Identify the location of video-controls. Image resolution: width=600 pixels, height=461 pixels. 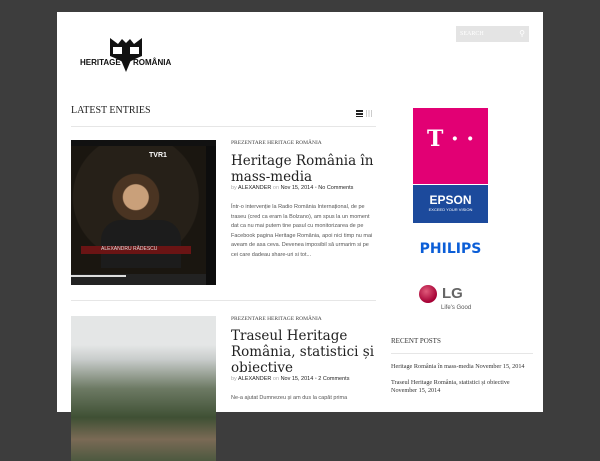
(138, 279).